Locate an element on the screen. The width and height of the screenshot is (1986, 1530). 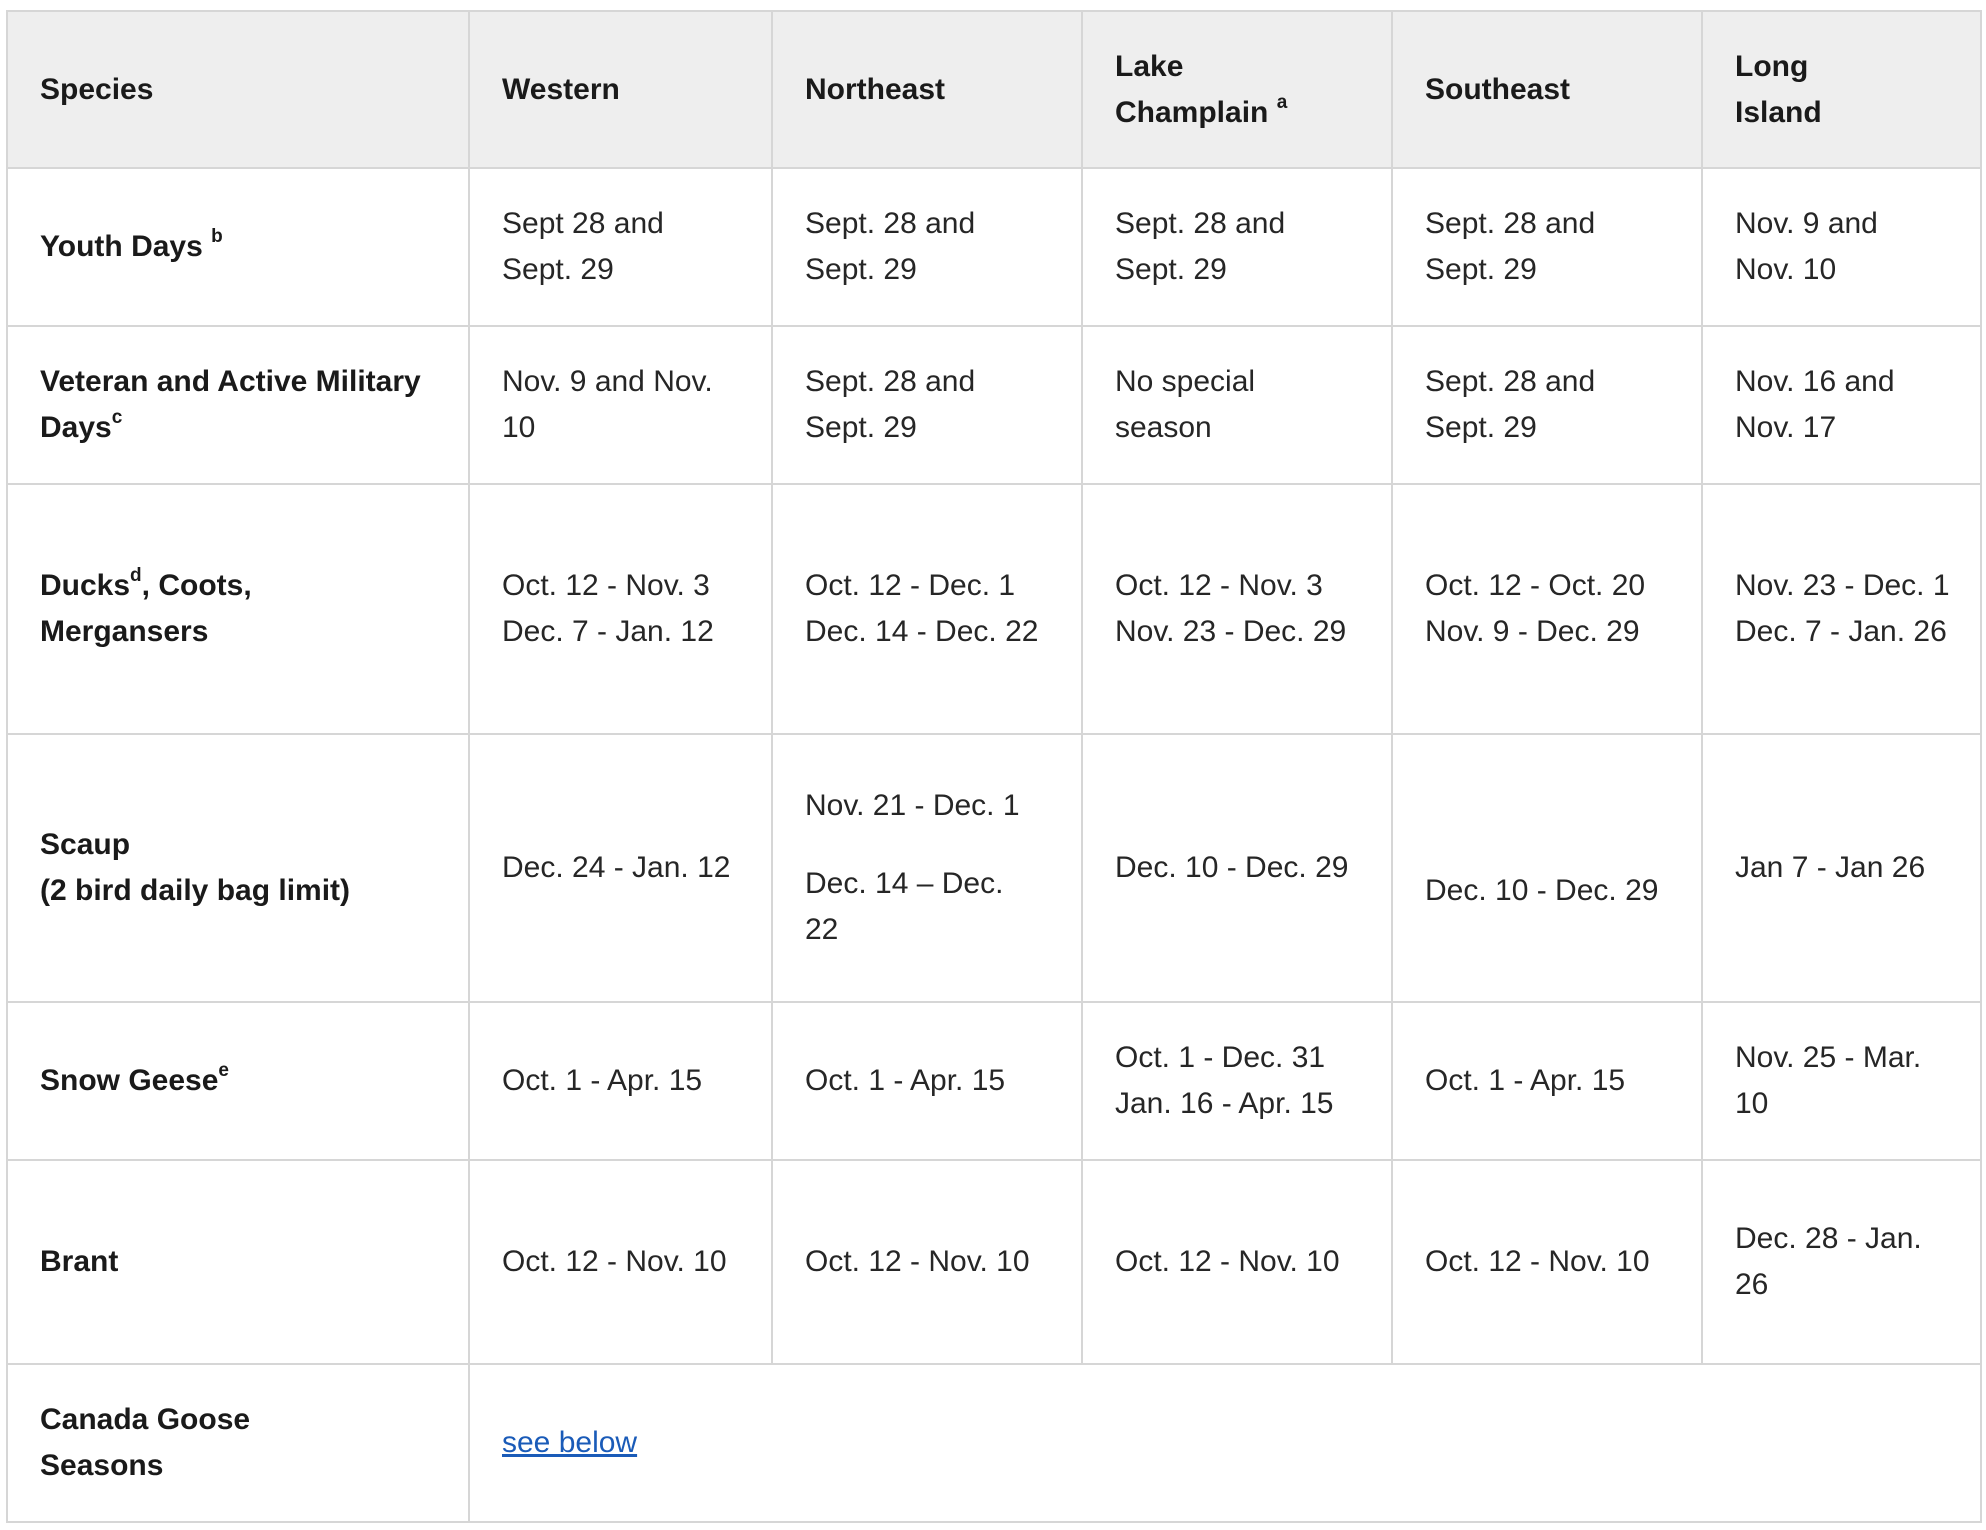
date-range: Nov. 23 - Dec. 1 is located at coordinates (1842, 585).